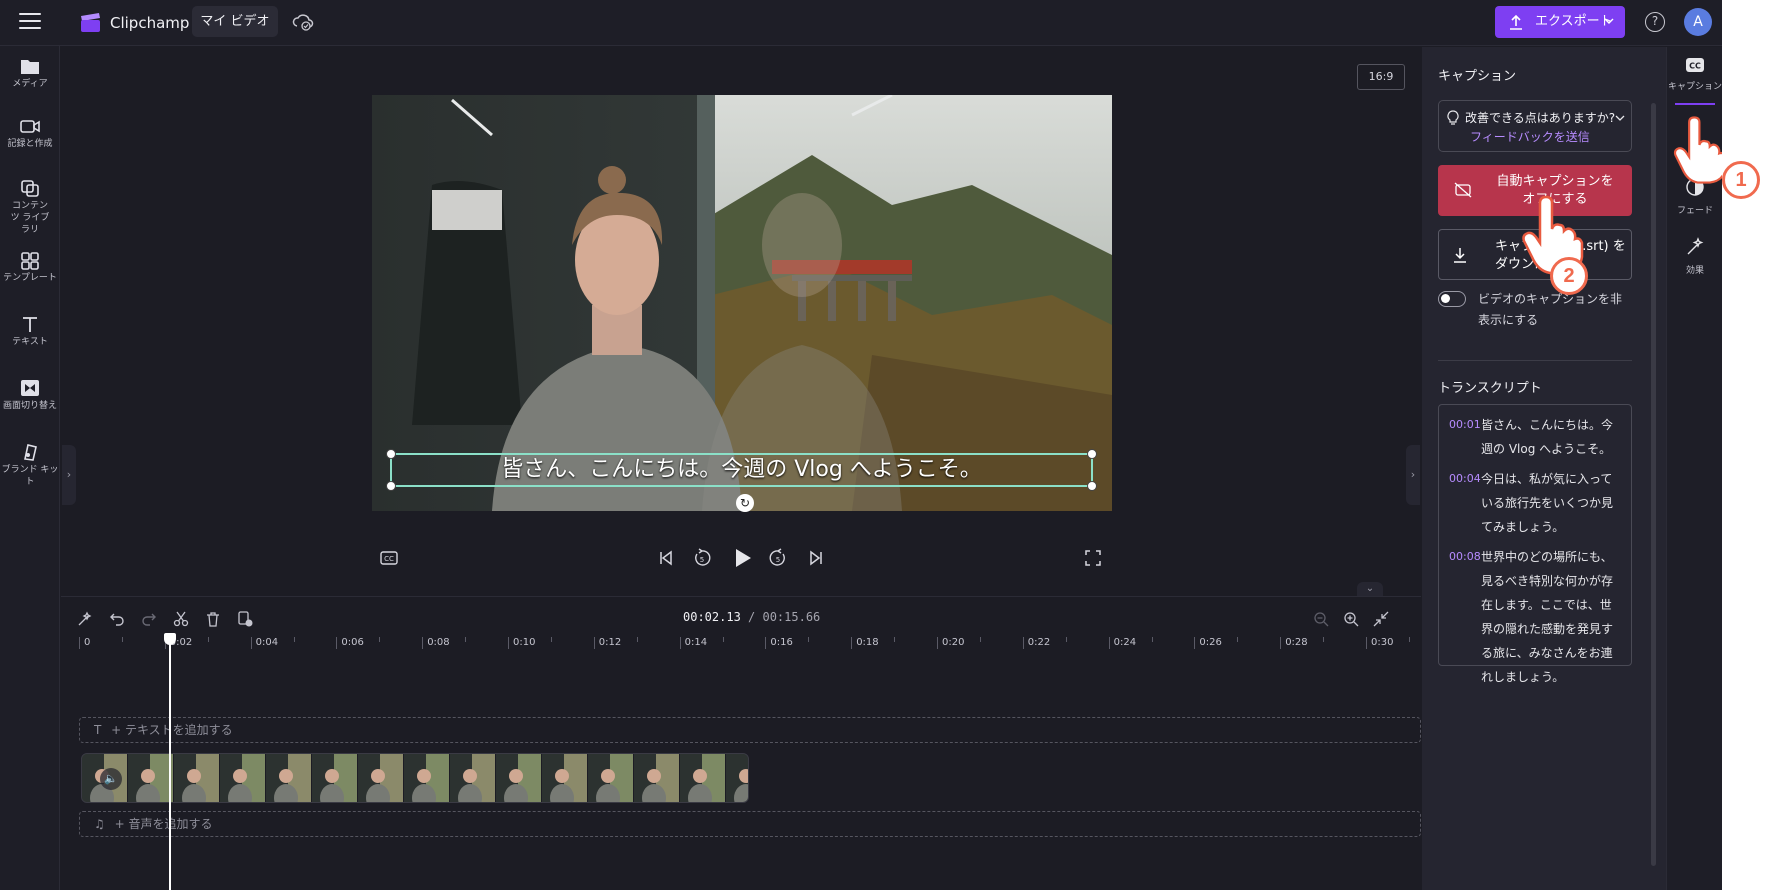  I want to click on panel-scrollbar, so click(1653, 484).